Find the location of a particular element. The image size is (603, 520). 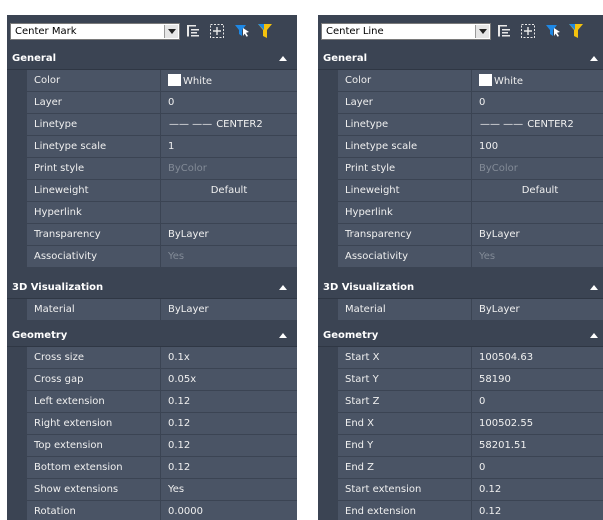

properties-toolbar: Center Mark is located at coordinates (152, 31).